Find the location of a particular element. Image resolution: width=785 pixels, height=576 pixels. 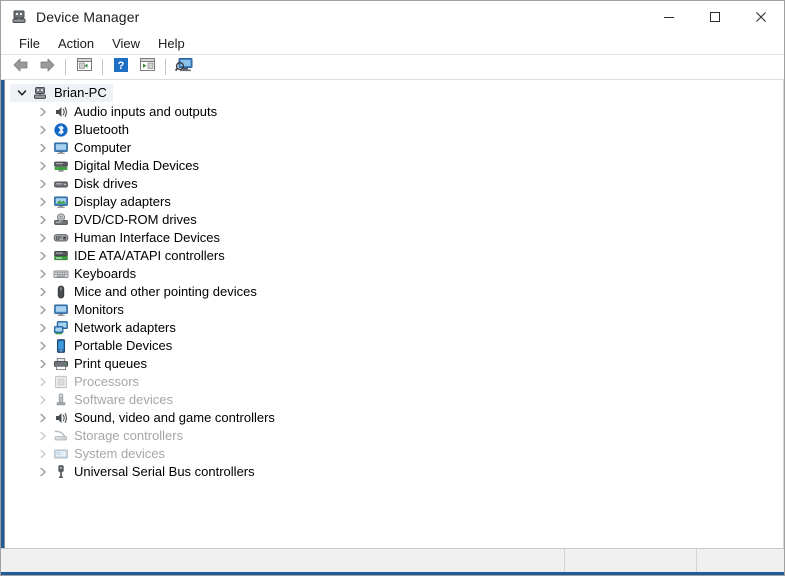

arrow-right-icon is located at coordinates (47, 67).